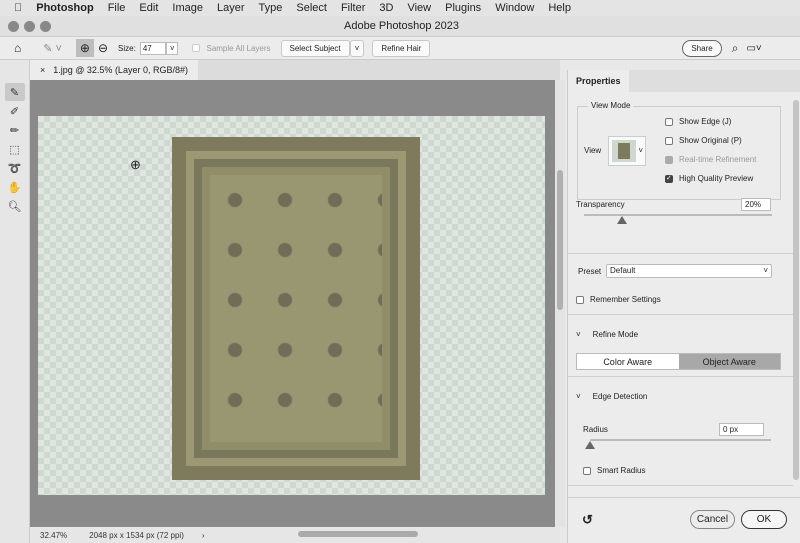  Describe the element at coordinates (628, 361) in the screenshot. I see `color-aware-button: Color Aware` at that location.